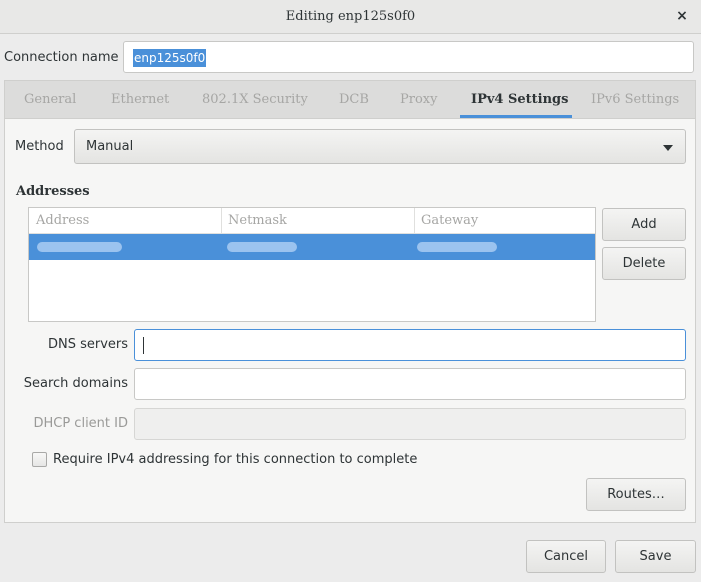 The height and width of the screenshot is (582, 701). Describe the element at coordinates (262, 247) in the screenshot. I see `redacted-netmask` at that location.